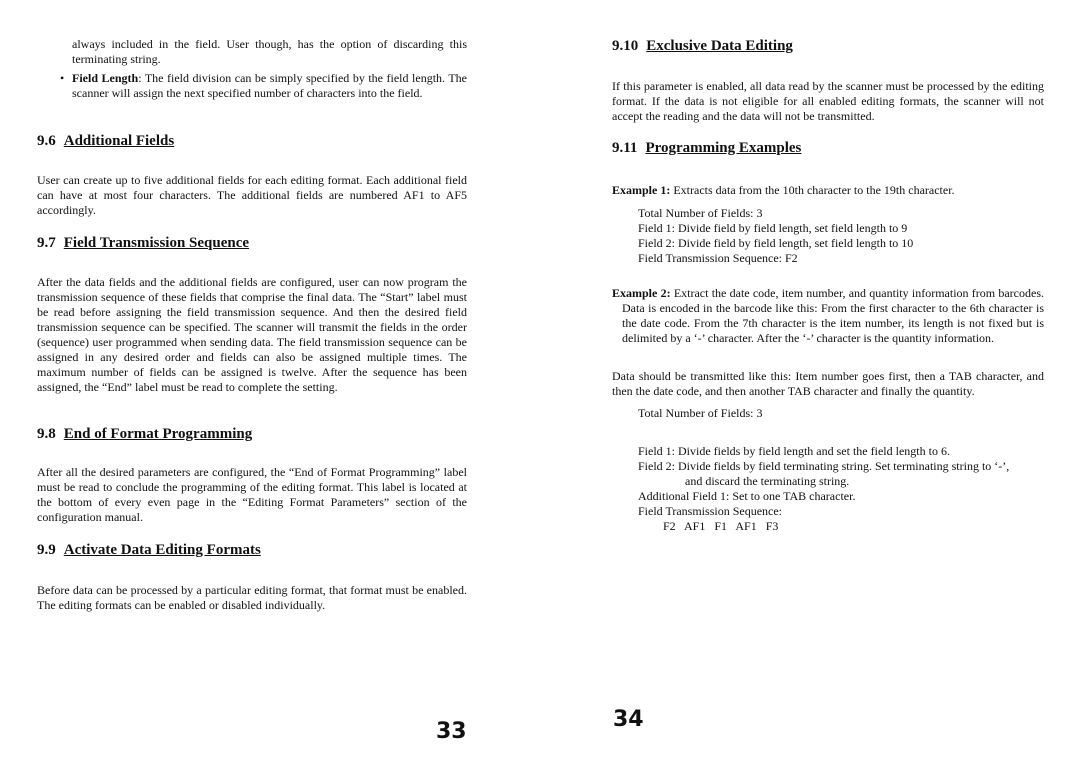 This screenshot has width=1080, height=763. Describe the element at coordinates (719, 46) in the screenshot. I see `section-title: Exclusive Data Editing` at that location.